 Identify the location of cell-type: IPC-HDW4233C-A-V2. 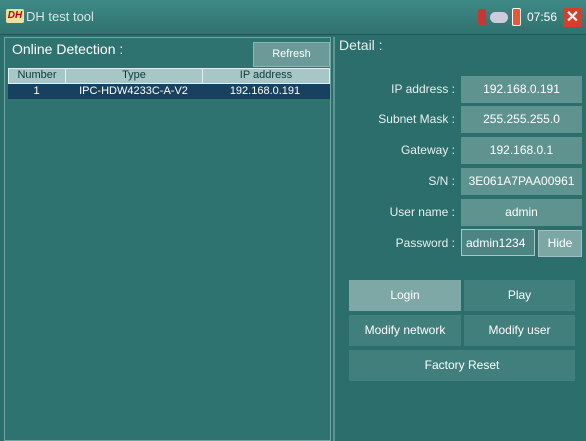
(133, 91).